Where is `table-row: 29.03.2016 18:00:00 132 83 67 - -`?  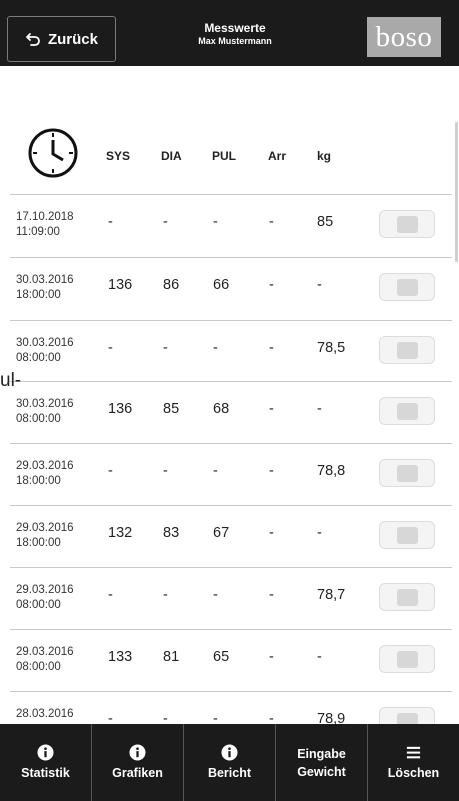
table-row: 29.03.2016 18:00:00 132 83 67 - - is located at coordinates (231, 536).